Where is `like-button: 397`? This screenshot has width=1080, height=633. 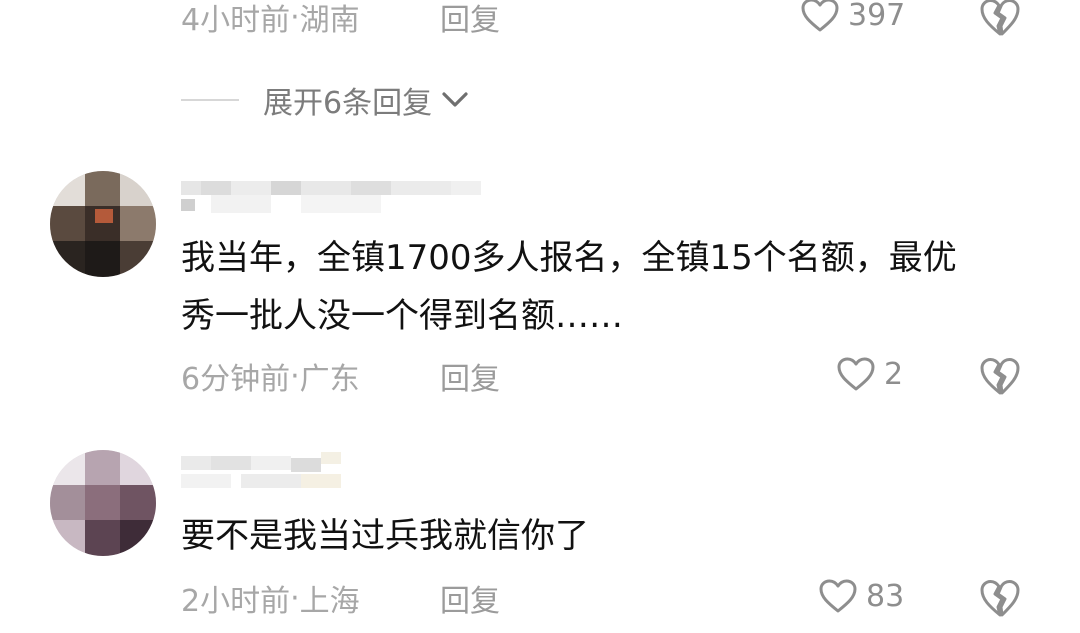
like-button: 397 is located at coordinates (852, 16).